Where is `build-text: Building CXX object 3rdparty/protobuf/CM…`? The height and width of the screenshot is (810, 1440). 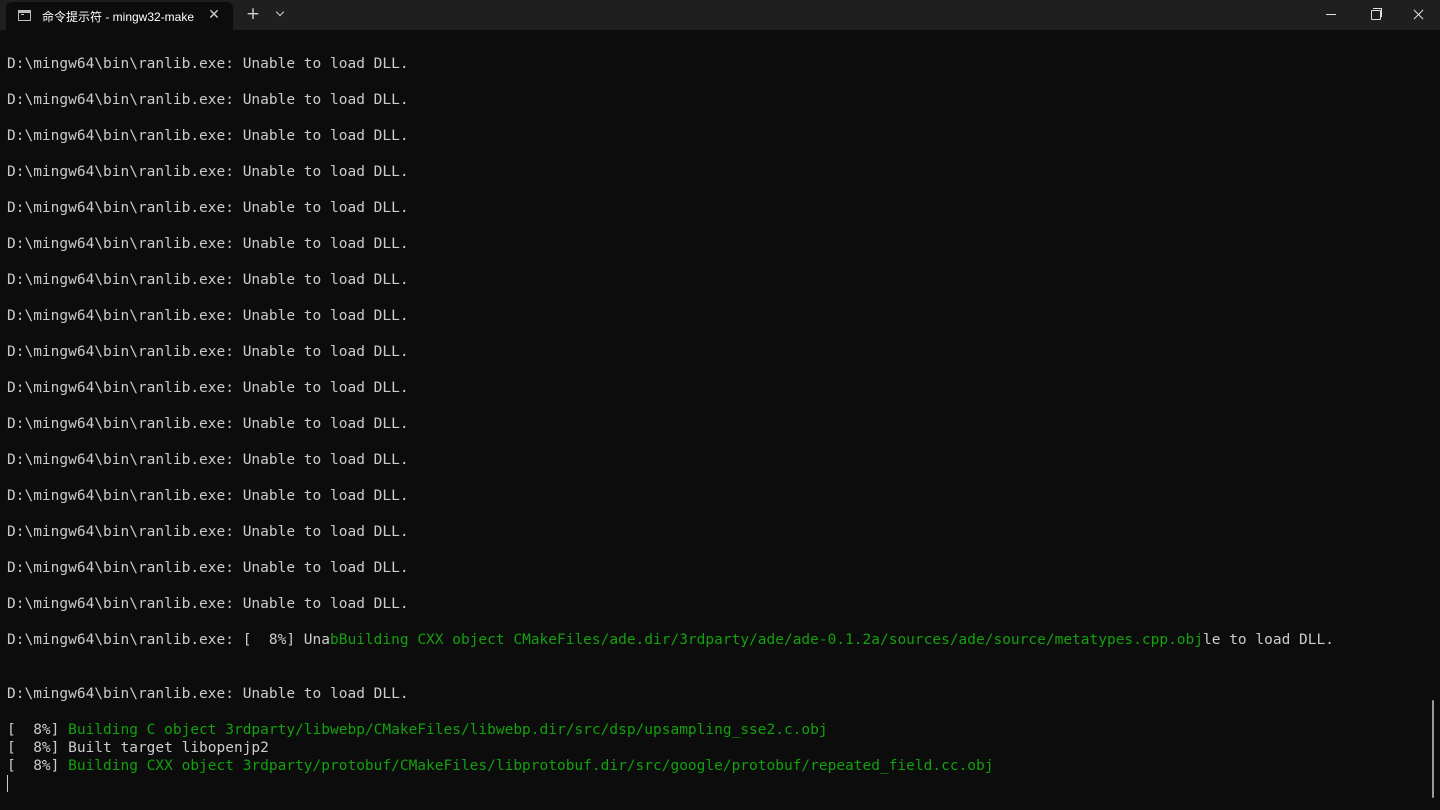 build-text: Building CXX object 3rdparty/protobuf/CM… is located at coordinates (531, 766).